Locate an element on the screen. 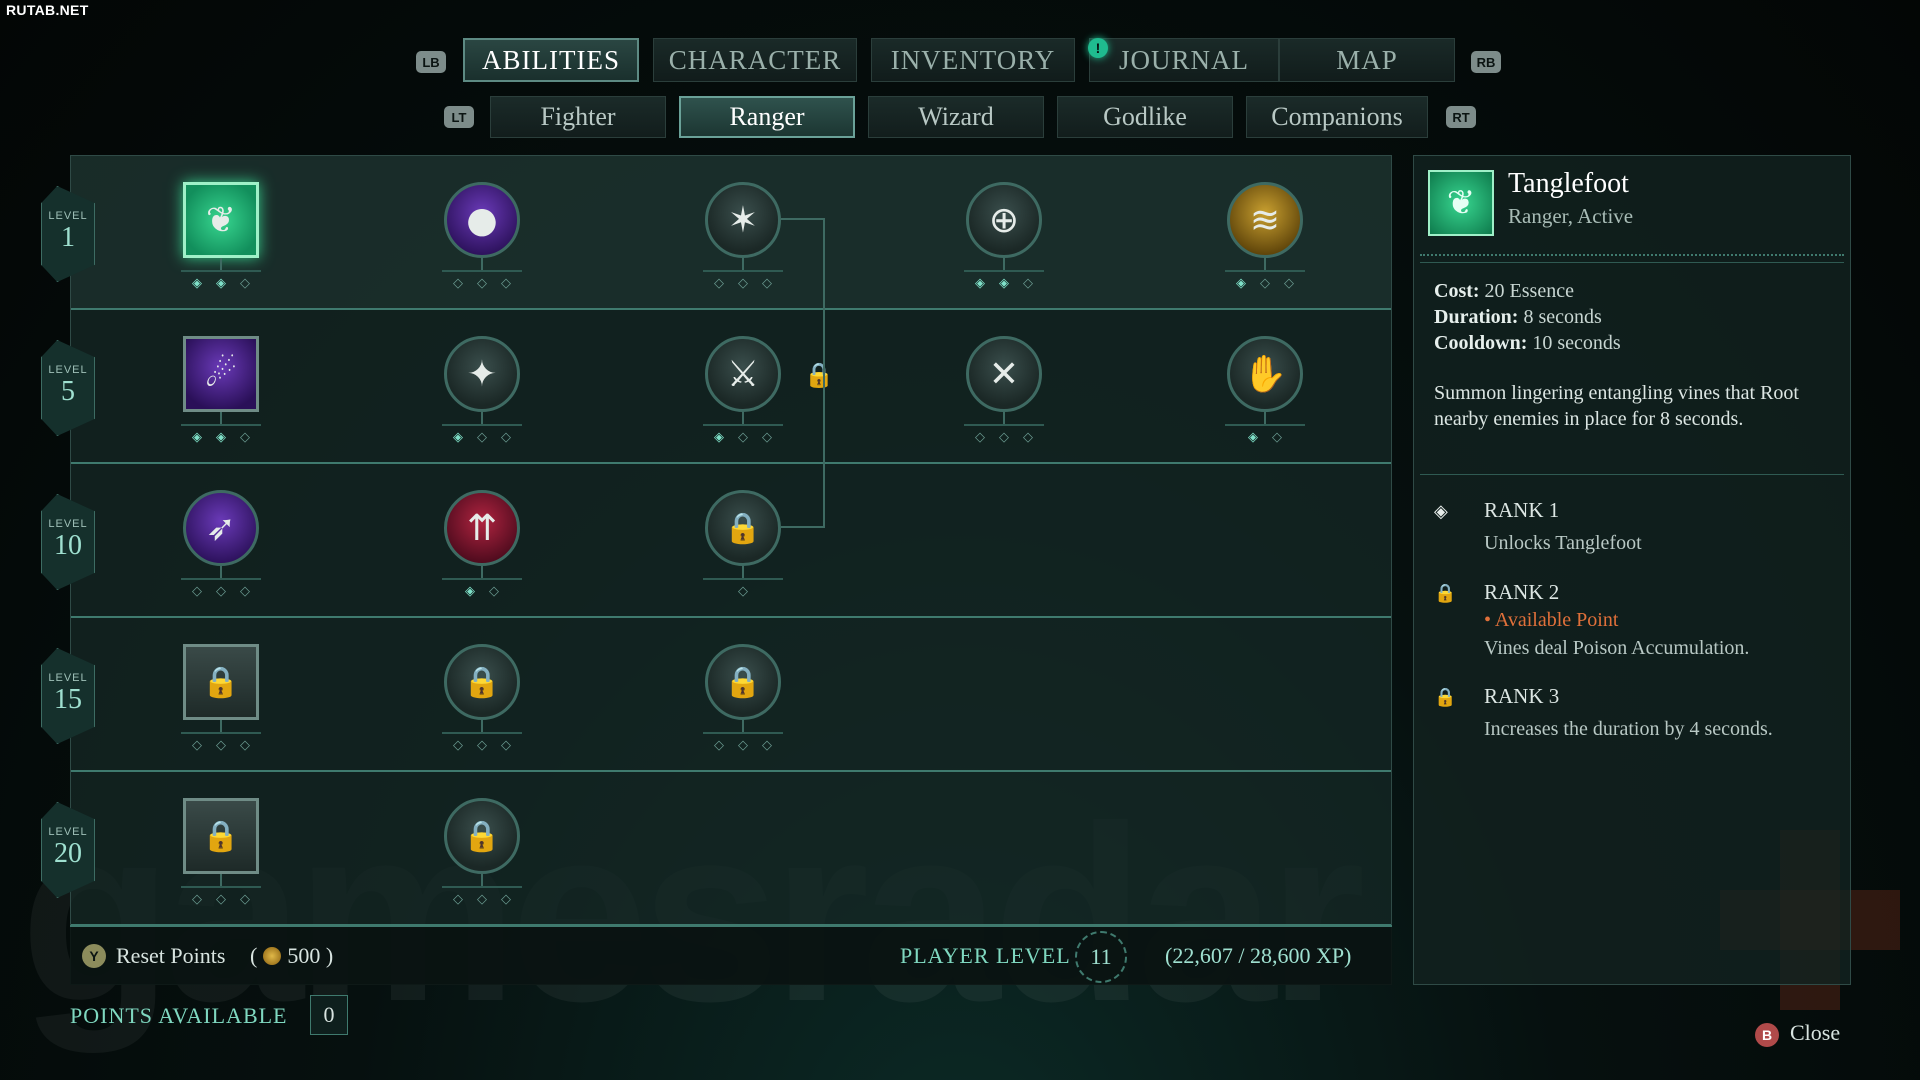  ability-node: ➶ is located at coordinates (221, 528).